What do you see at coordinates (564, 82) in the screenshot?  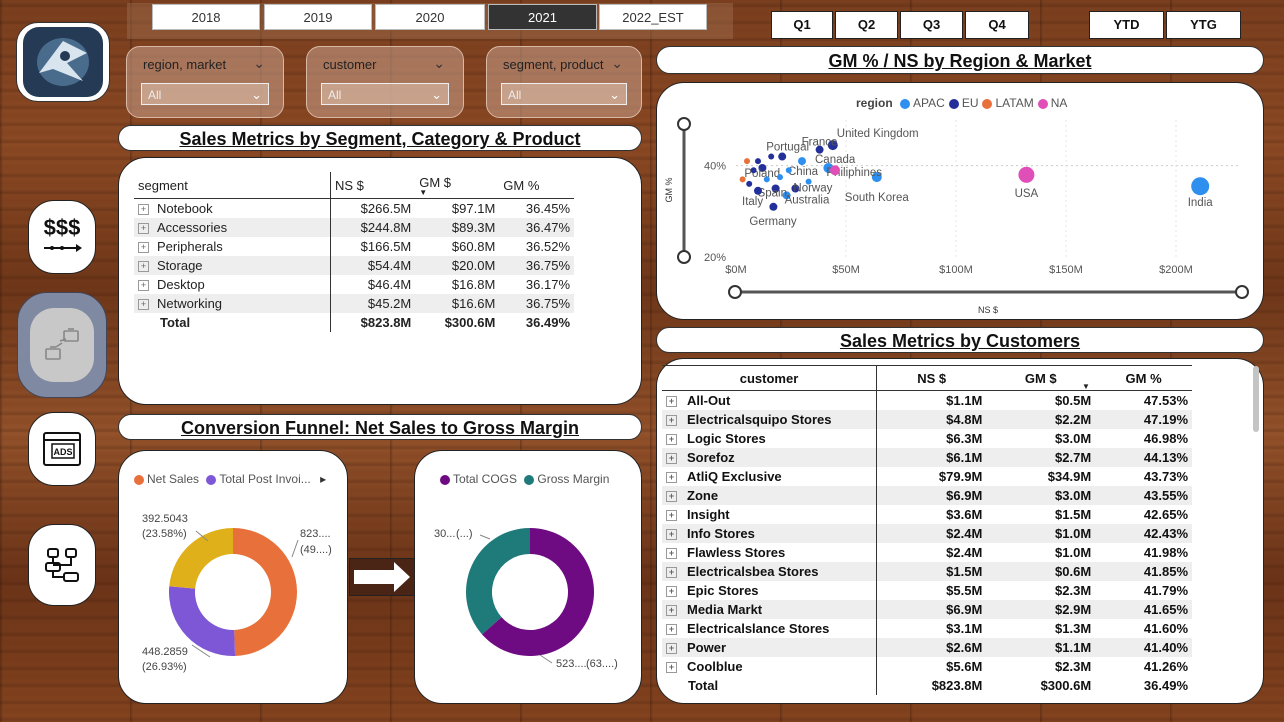 I see `segment-product-slicer: segment, product ⌄ All ⌄` at bounding box center [564, 82].